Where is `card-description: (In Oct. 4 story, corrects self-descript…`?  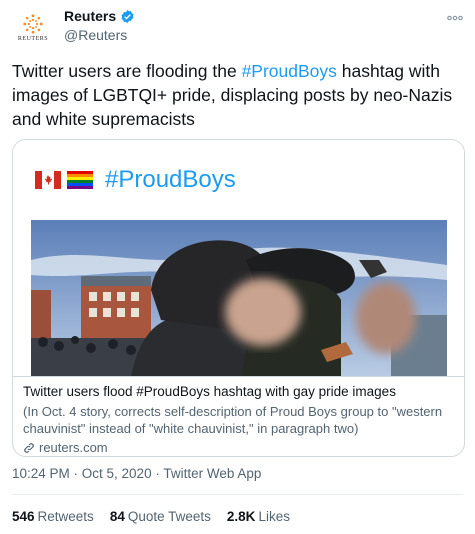 card-description: (In Oct. 4 story, corrects self-descript… is located at coordinates (233, 420).